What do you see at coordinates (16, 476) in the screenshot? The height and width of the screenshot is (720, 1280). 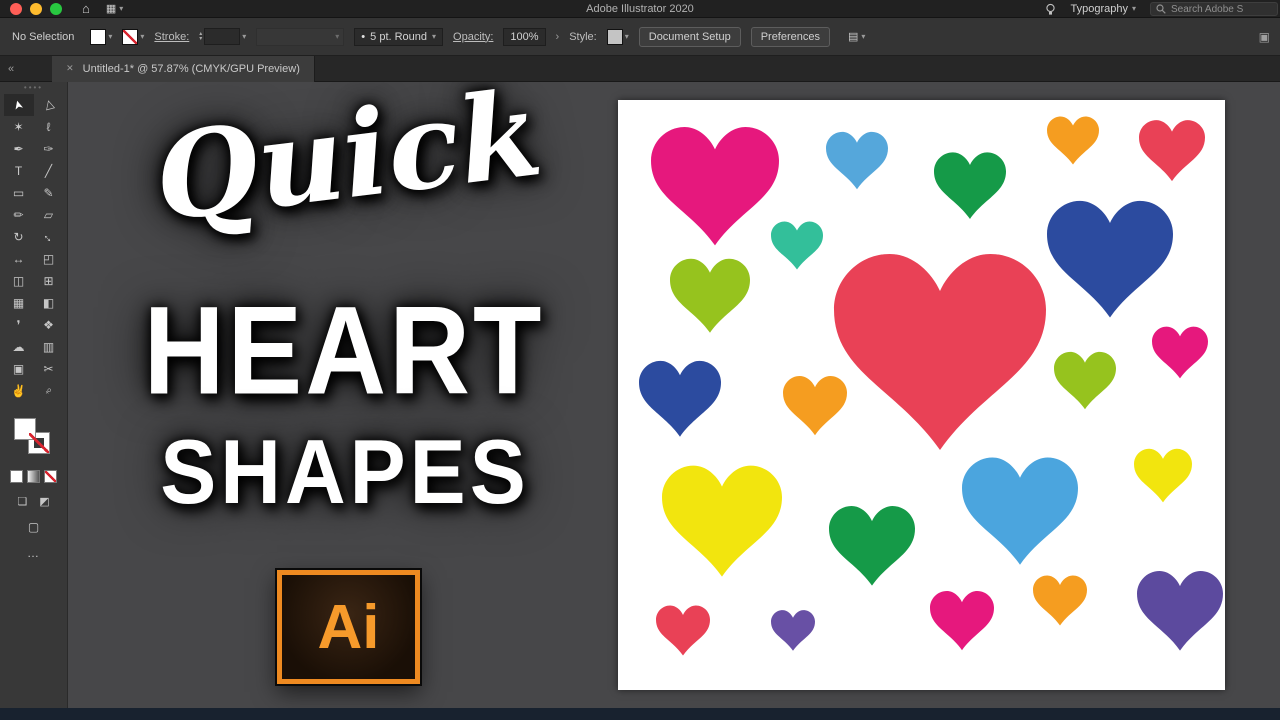 I see `color-button` at bounding box center [16, 476].